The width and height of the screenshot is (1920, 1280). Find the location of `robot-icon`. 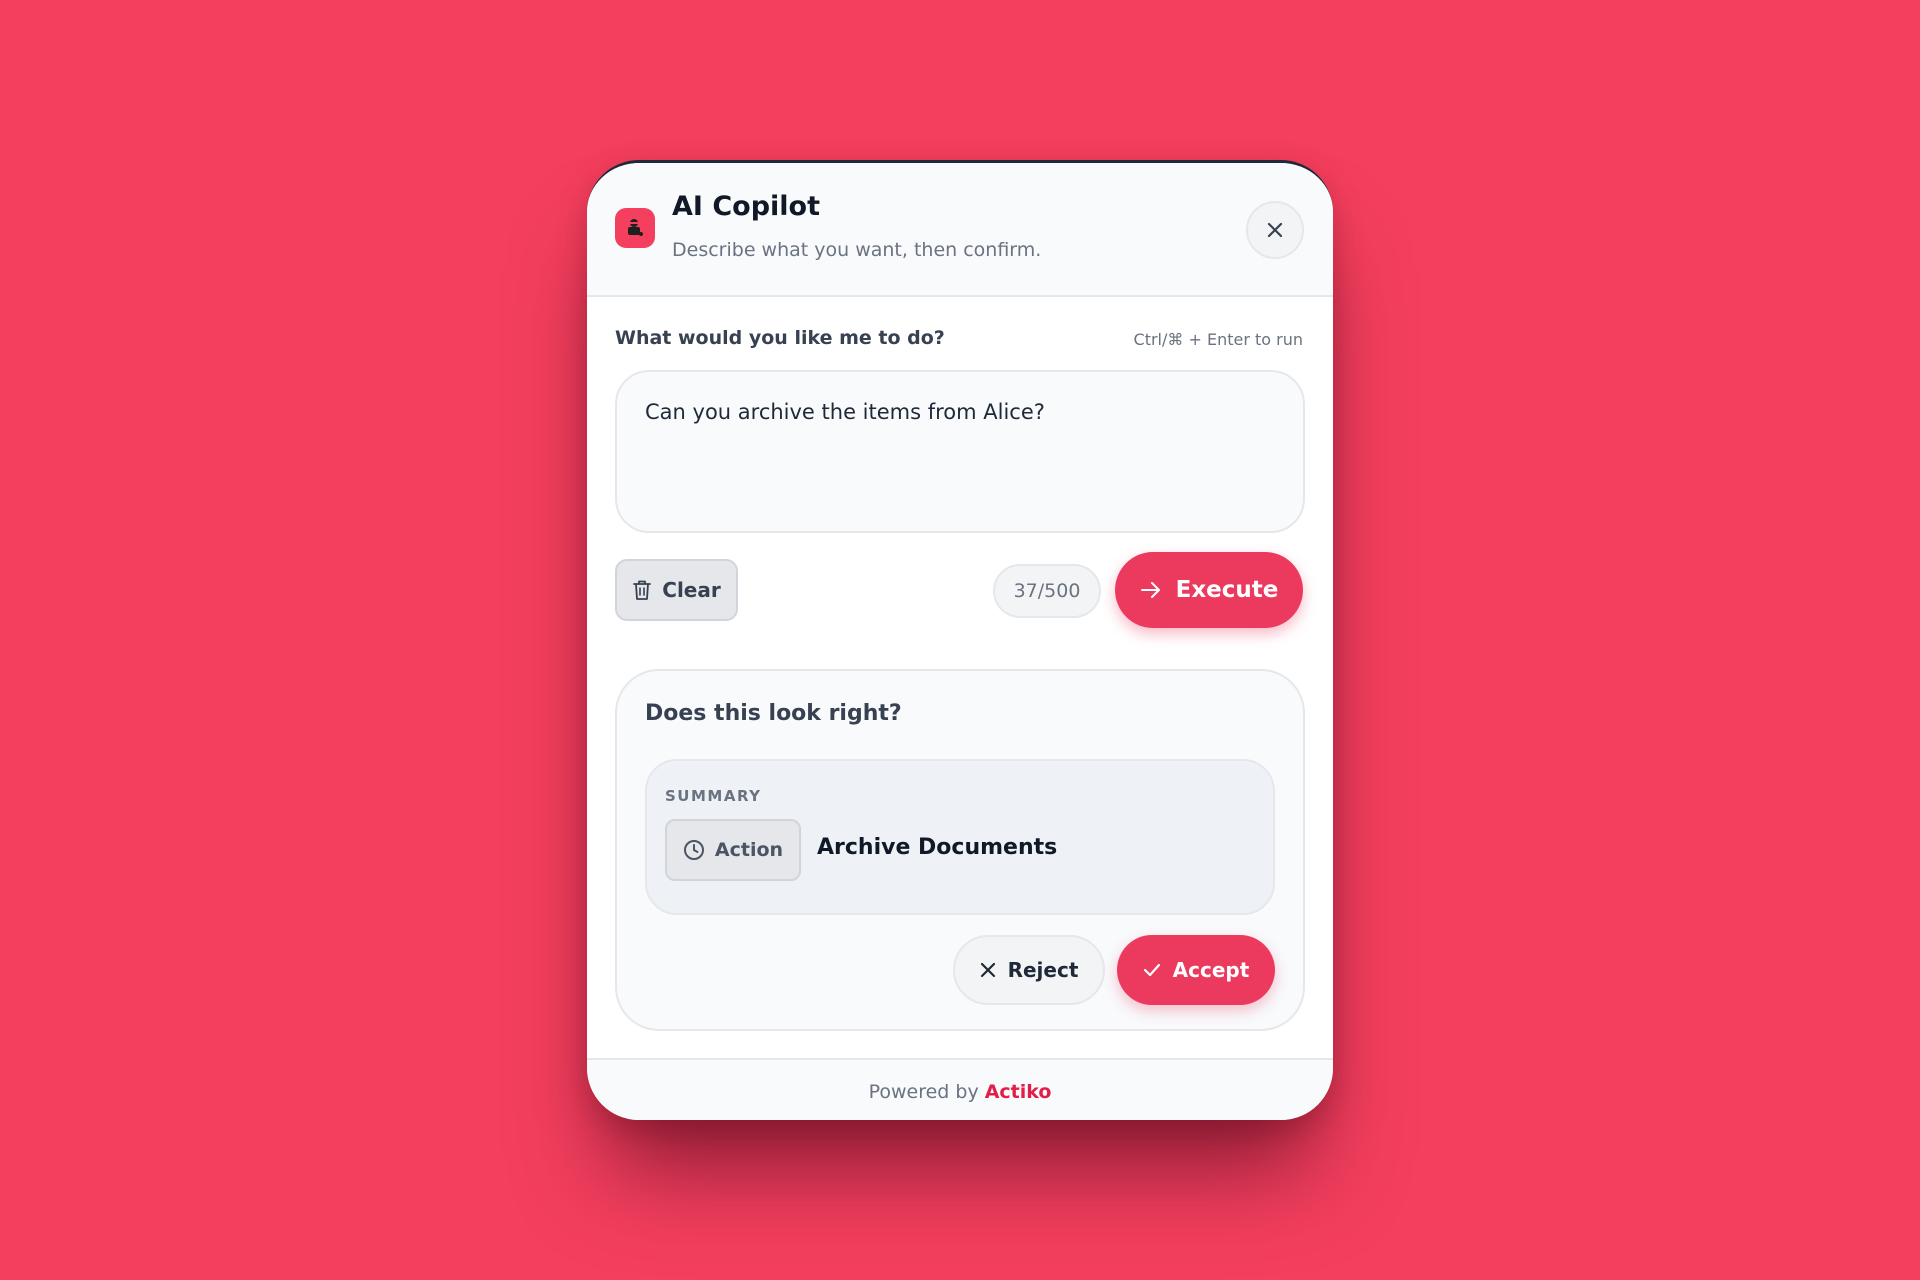

robot-icon is located at coordinates (635, 228).